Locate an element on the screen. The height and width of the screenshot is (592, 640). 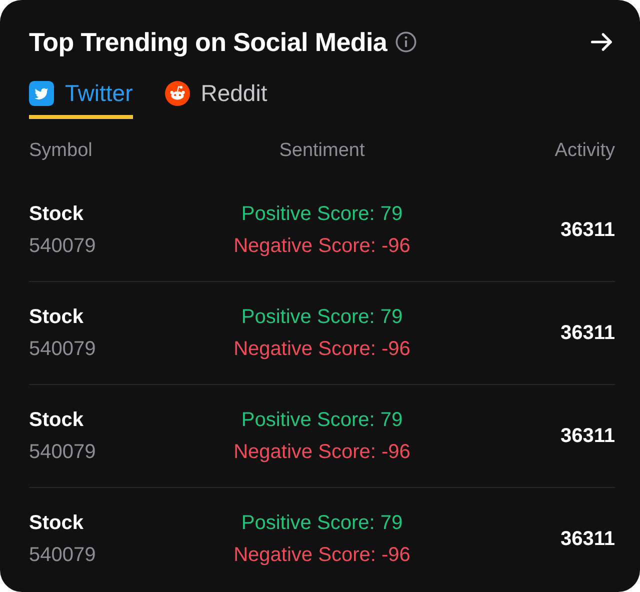
tab: Reddit is located at coordinates (216, 99).